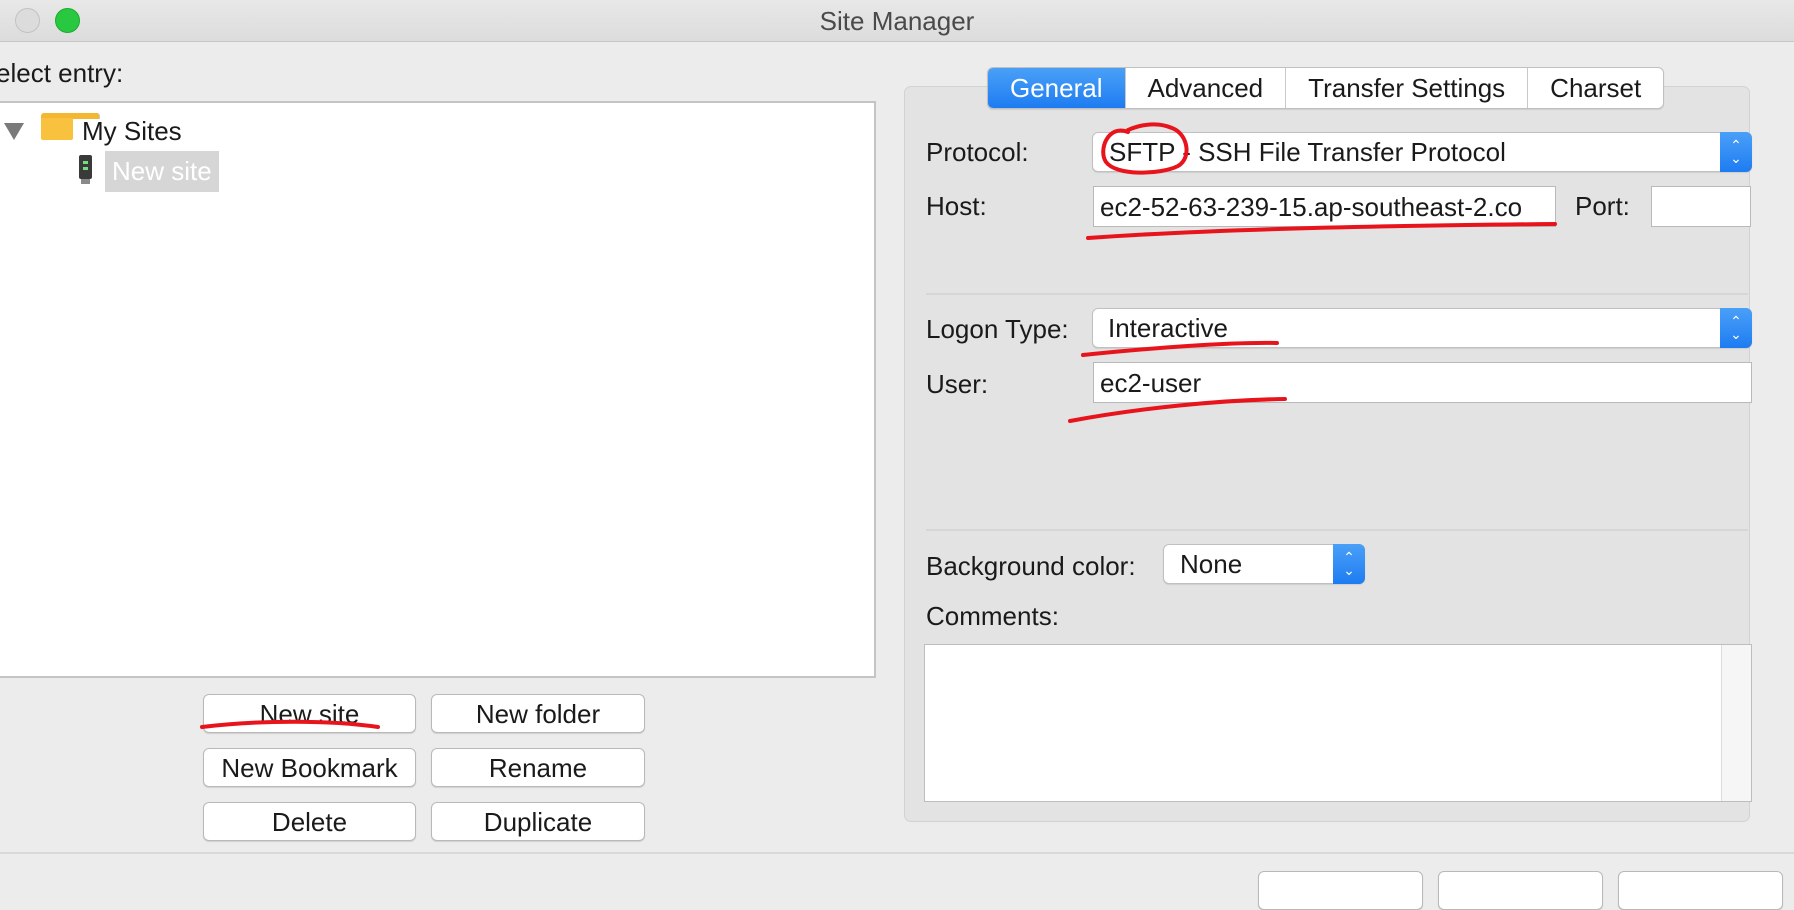  Describe the element at coordinates (1700, 890) in the screenshot. I see `cancel-button` at that location.